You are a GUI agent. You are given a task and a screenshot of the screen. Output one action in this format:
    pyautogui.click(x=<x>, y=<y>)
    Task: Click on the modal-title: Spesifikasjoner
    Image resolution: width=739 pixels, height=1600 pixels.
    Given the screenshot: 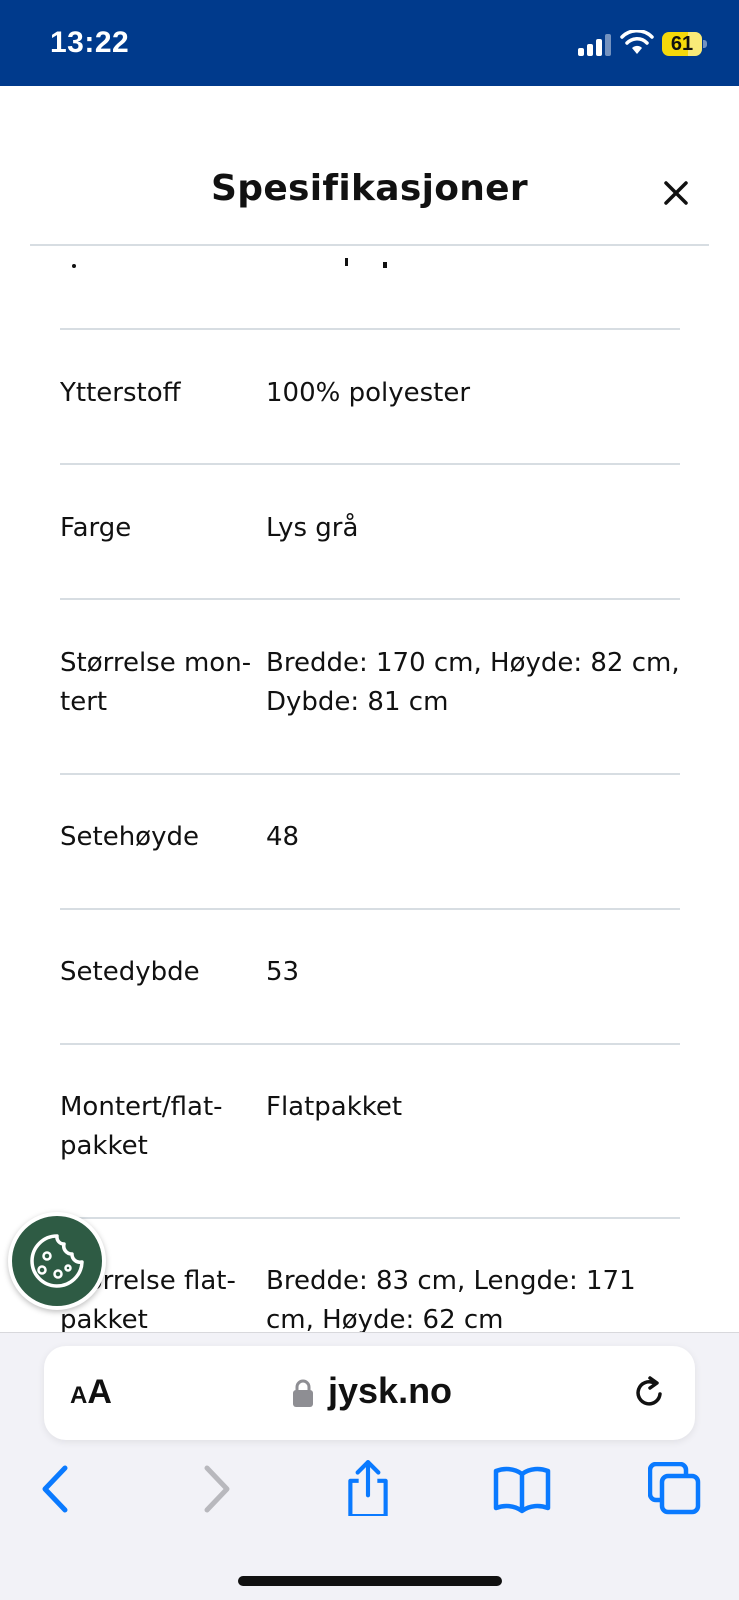 What is the action you would take?
    pyautogui.click(x=369, y=188)
    